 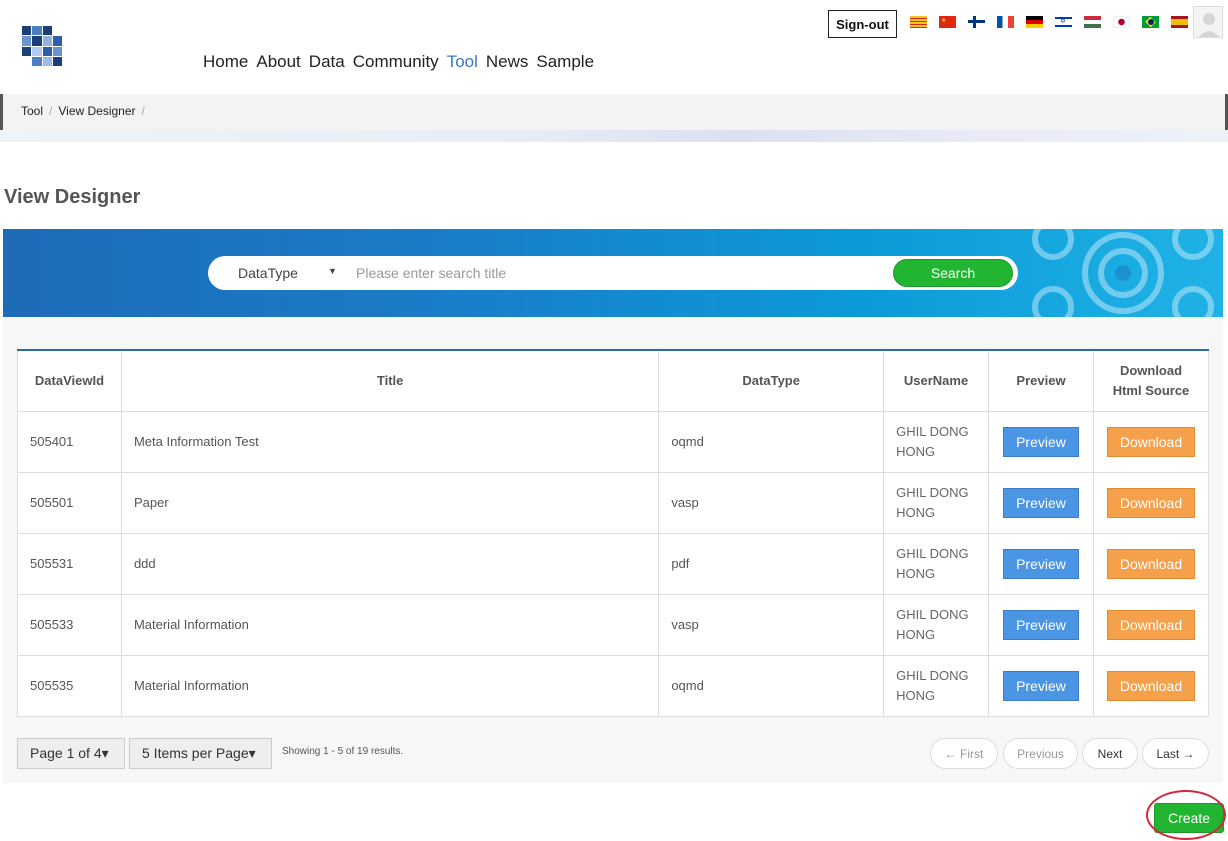 What do you see at coordinates (390, 502) in the screenshot?
I see `cell-title: Paper` at bounding box center [390, 502].